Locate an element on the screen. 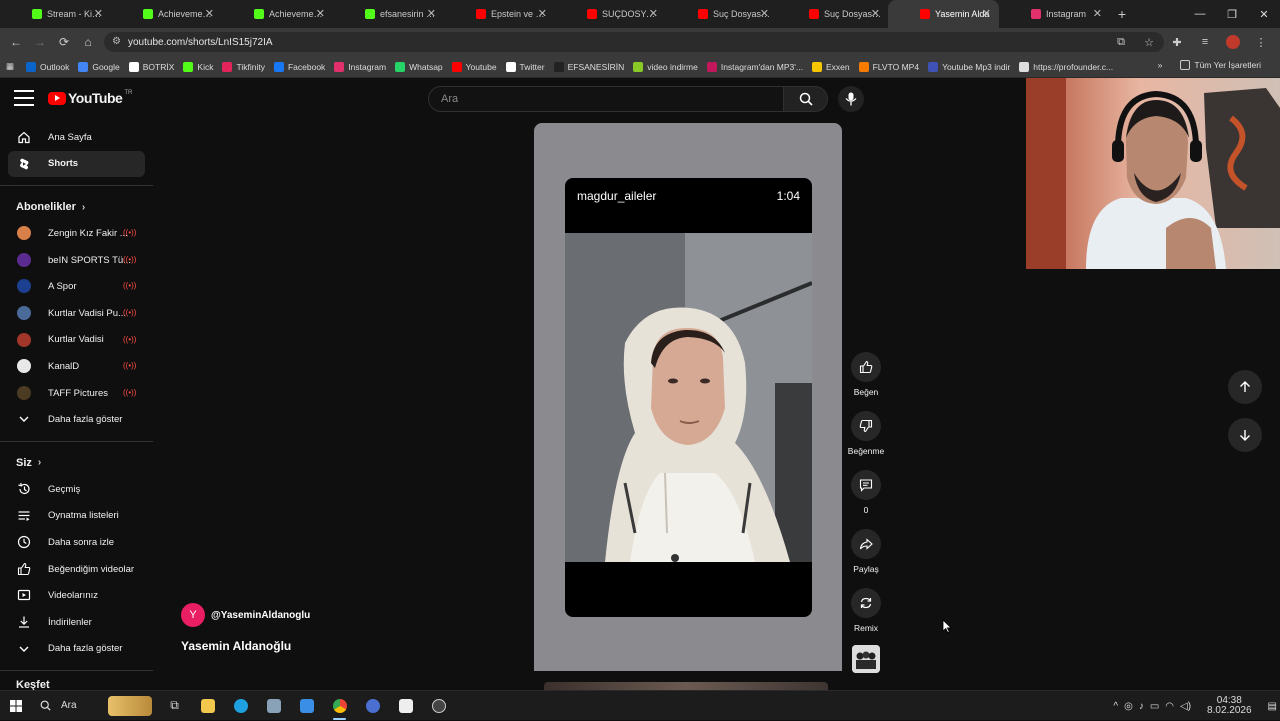 This screenshot has height=721, width=1280. bookmark-item: Facebook is located at coordinates (299, 66).